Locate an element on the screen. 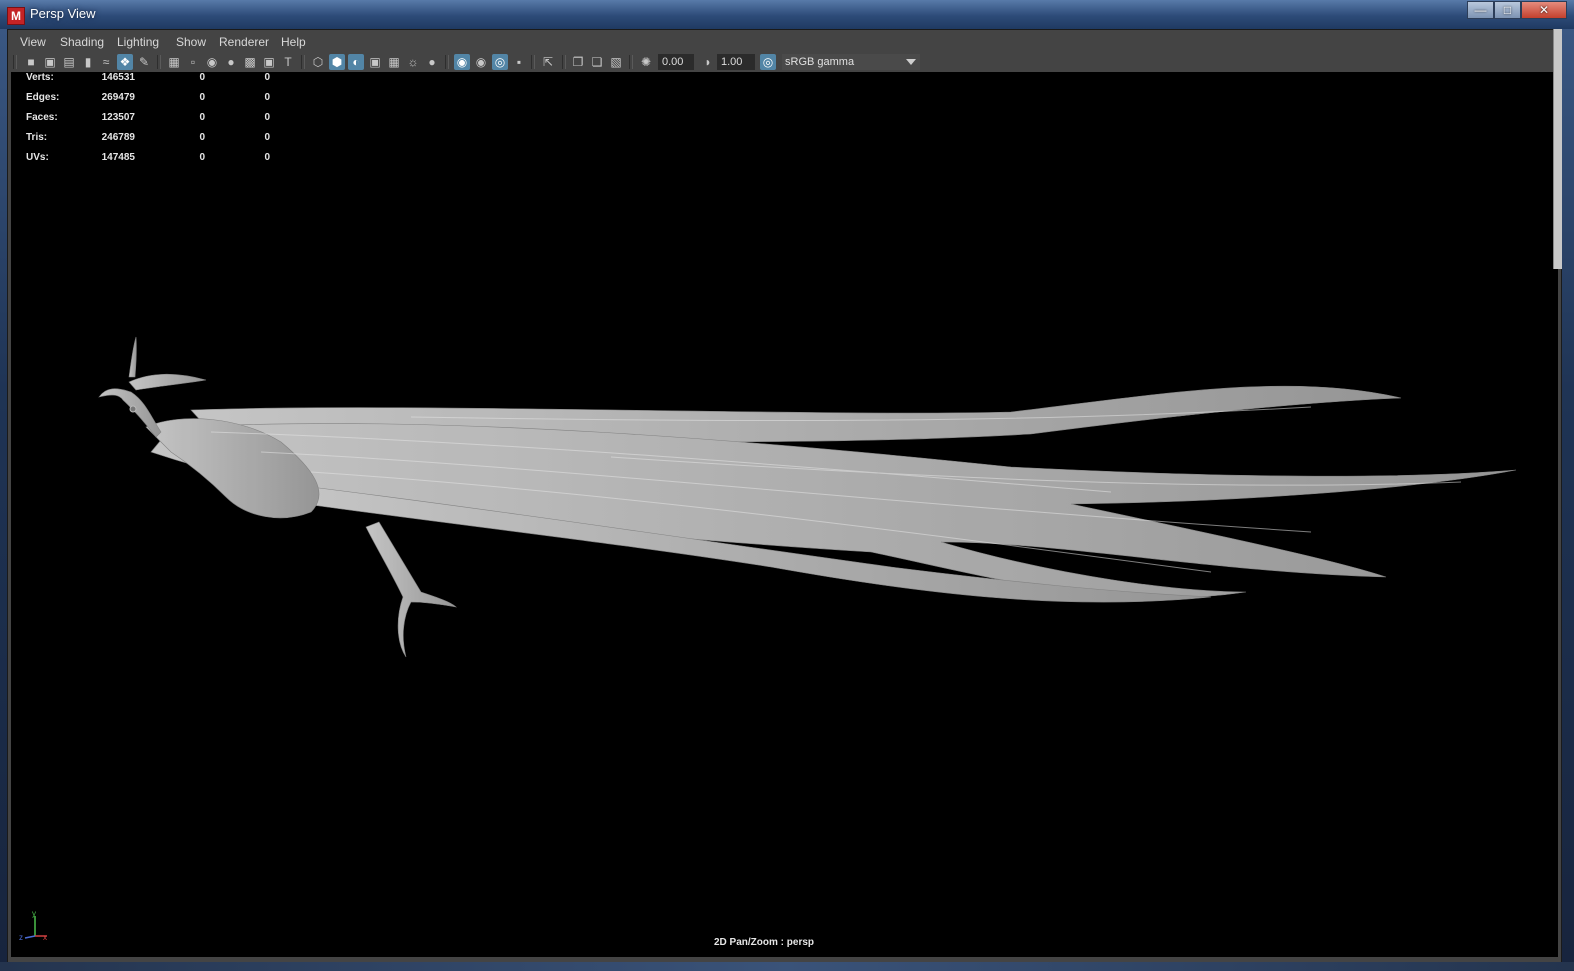 The height and width of the screenshot is (971, 1574). xray-active-icon: ❏ is located at coordinates (597, 62).